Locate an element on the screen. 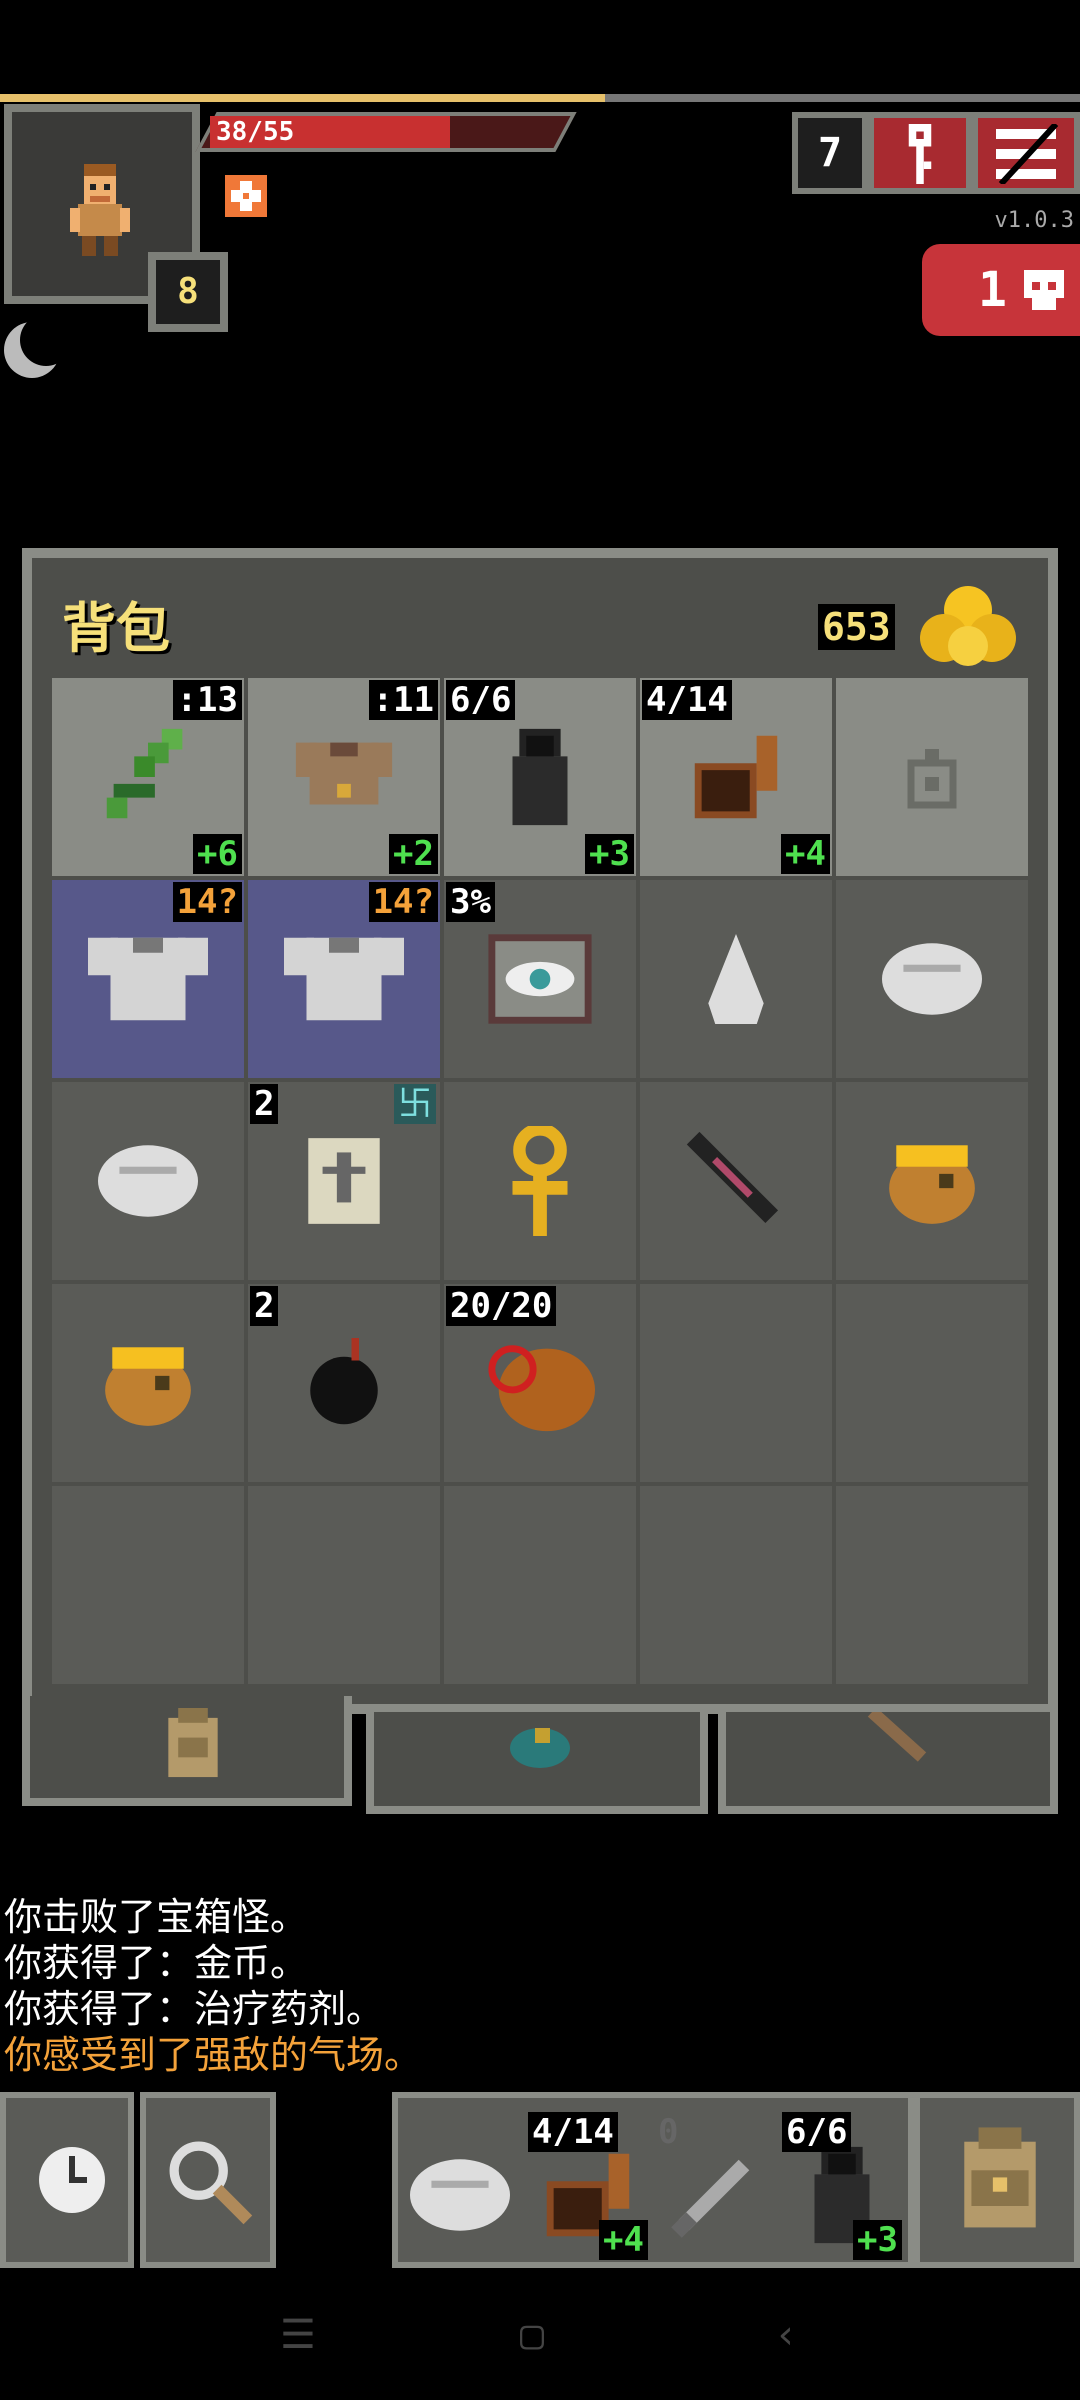 The height and width of the screenshot is (2400, 1080). quickslot-2: 4/14 +4 is located at coordinates (588, 2186).